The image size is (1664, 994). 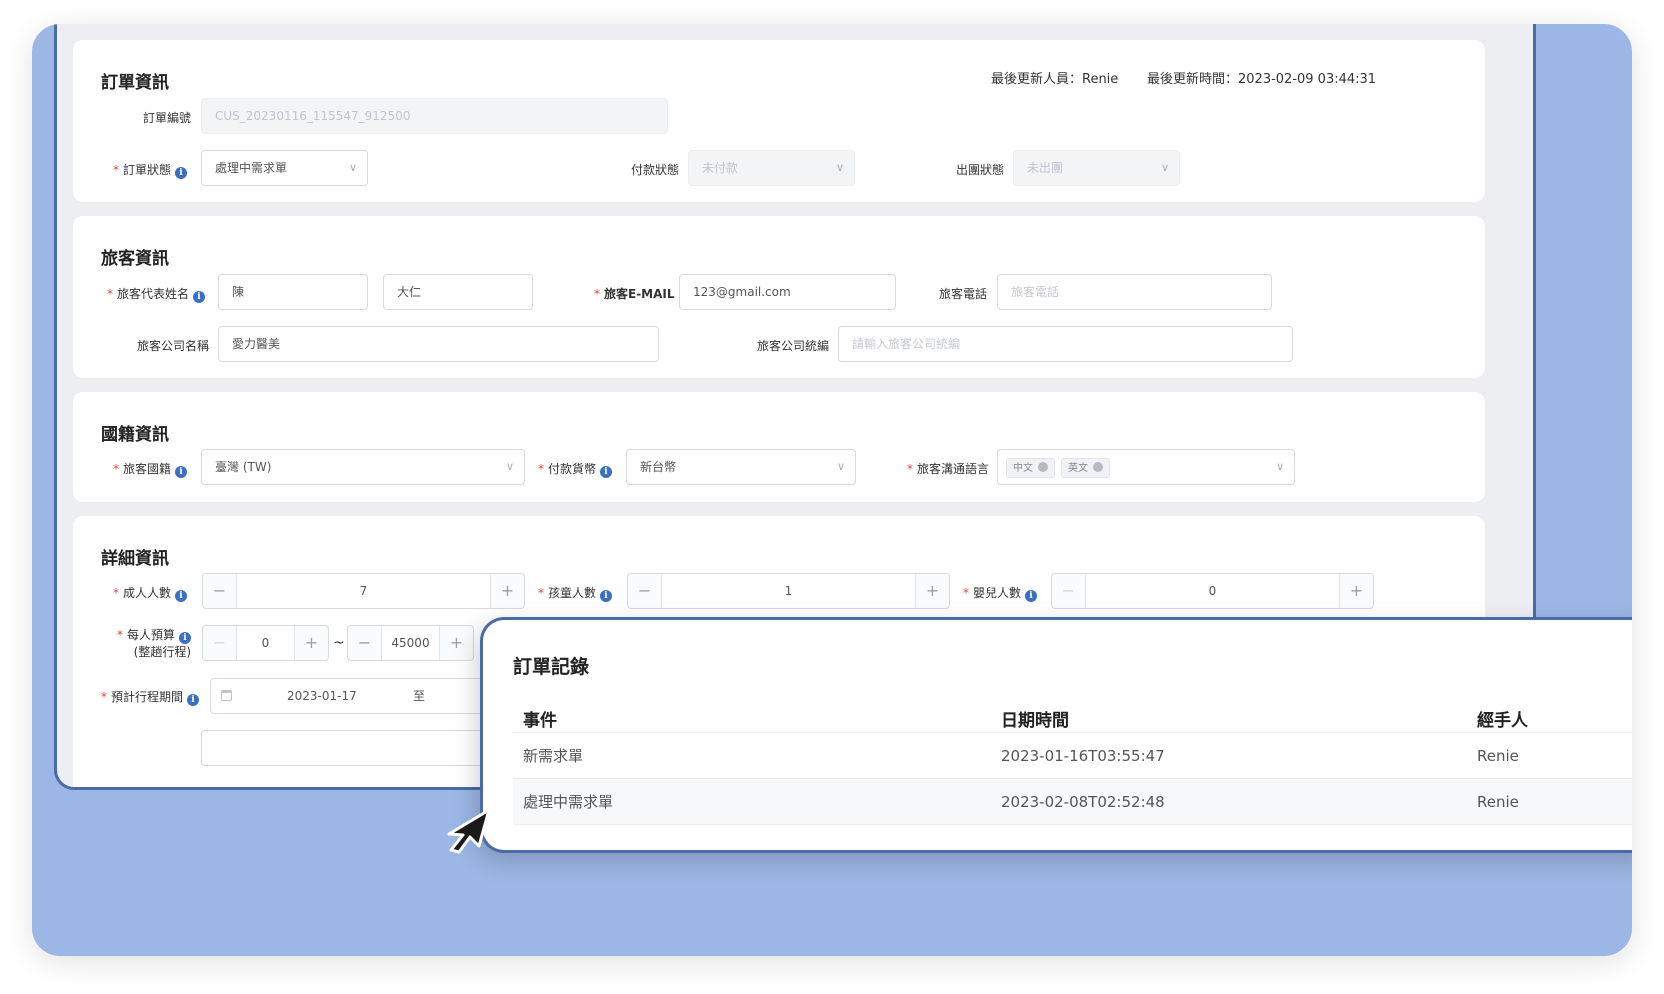 What do you see at coordinates (434, 116) in the screenshot?
I see `order-number-field: CUS_20230116_115547_912500` at bounding box center [434, 116].